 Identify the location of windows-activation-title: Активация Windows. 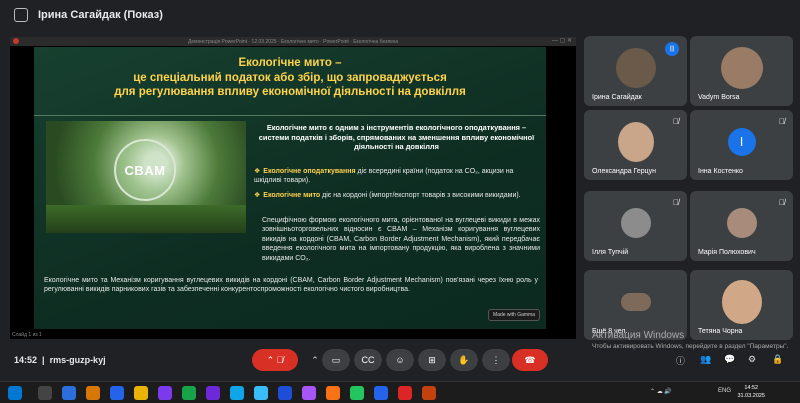
(638, 335).